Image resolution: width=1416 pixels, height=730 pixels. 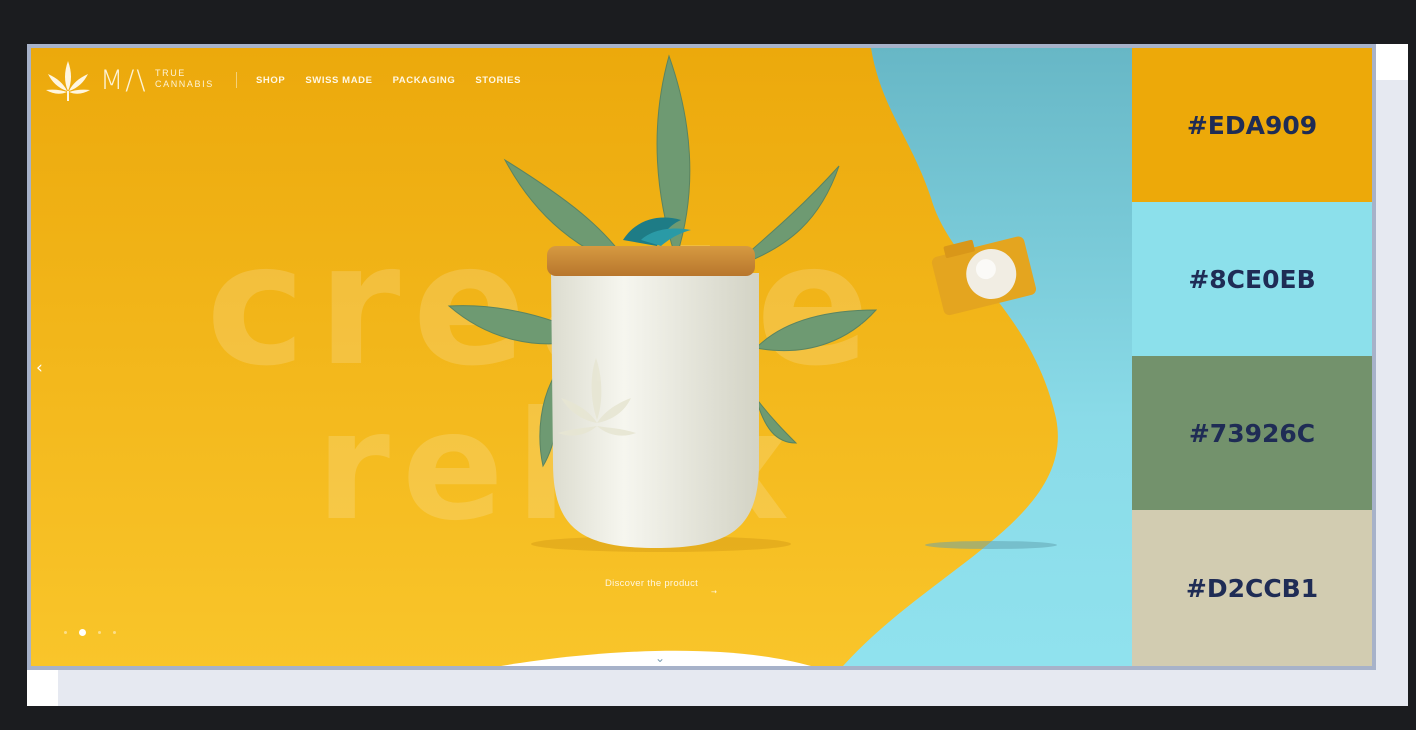 What do you see at coordinates (236, 80) in the screenshot?
I see `nav-divider` at bounding box center [236, 80].